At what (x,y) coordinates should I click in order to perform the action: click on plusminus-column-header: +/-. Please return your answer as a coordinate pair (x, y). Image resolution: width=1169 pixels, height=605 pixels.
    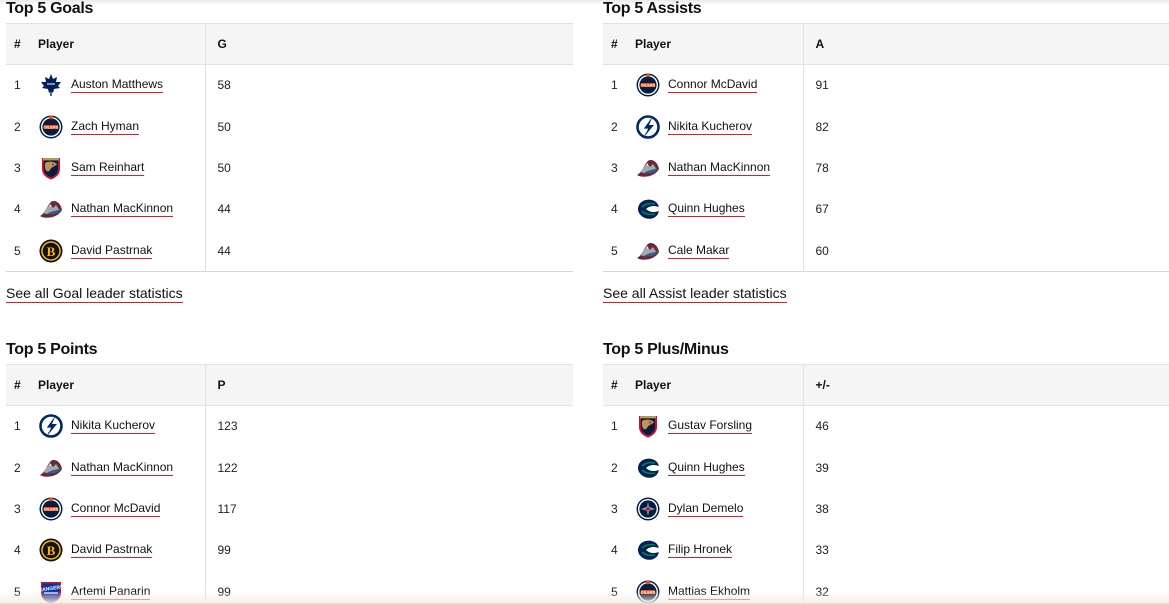
    Looking at the image, I should click on (985, 385).